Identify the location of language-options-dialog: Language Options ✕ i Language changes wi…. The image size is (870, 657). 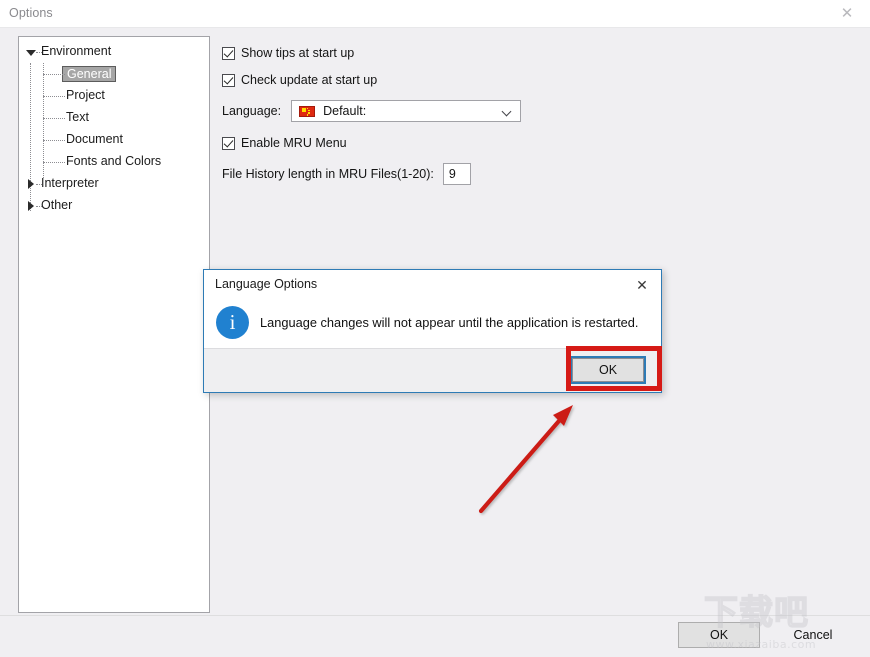
(432, 331).